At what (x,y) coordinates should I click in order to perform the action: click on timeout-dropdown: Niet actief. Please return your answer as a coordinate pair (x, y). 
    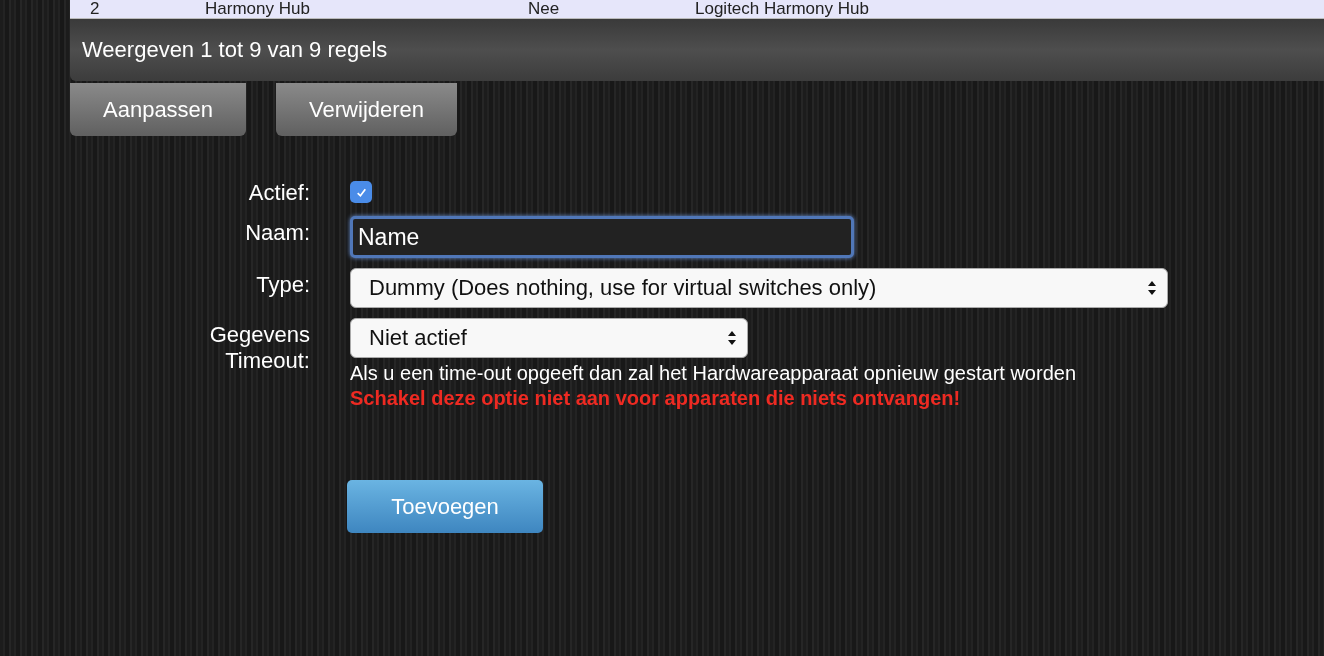
    Looking at the image, I should click on (549, 338).